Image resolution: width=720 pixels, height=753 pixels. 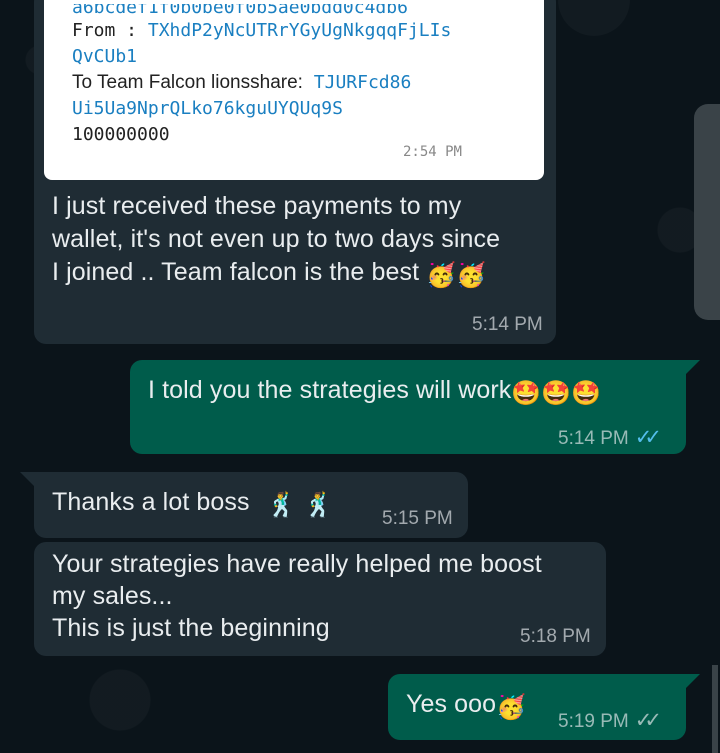 I want to click on message-text: Thanks a lot boss 🕺 🕺, so click(x=192, y=504).